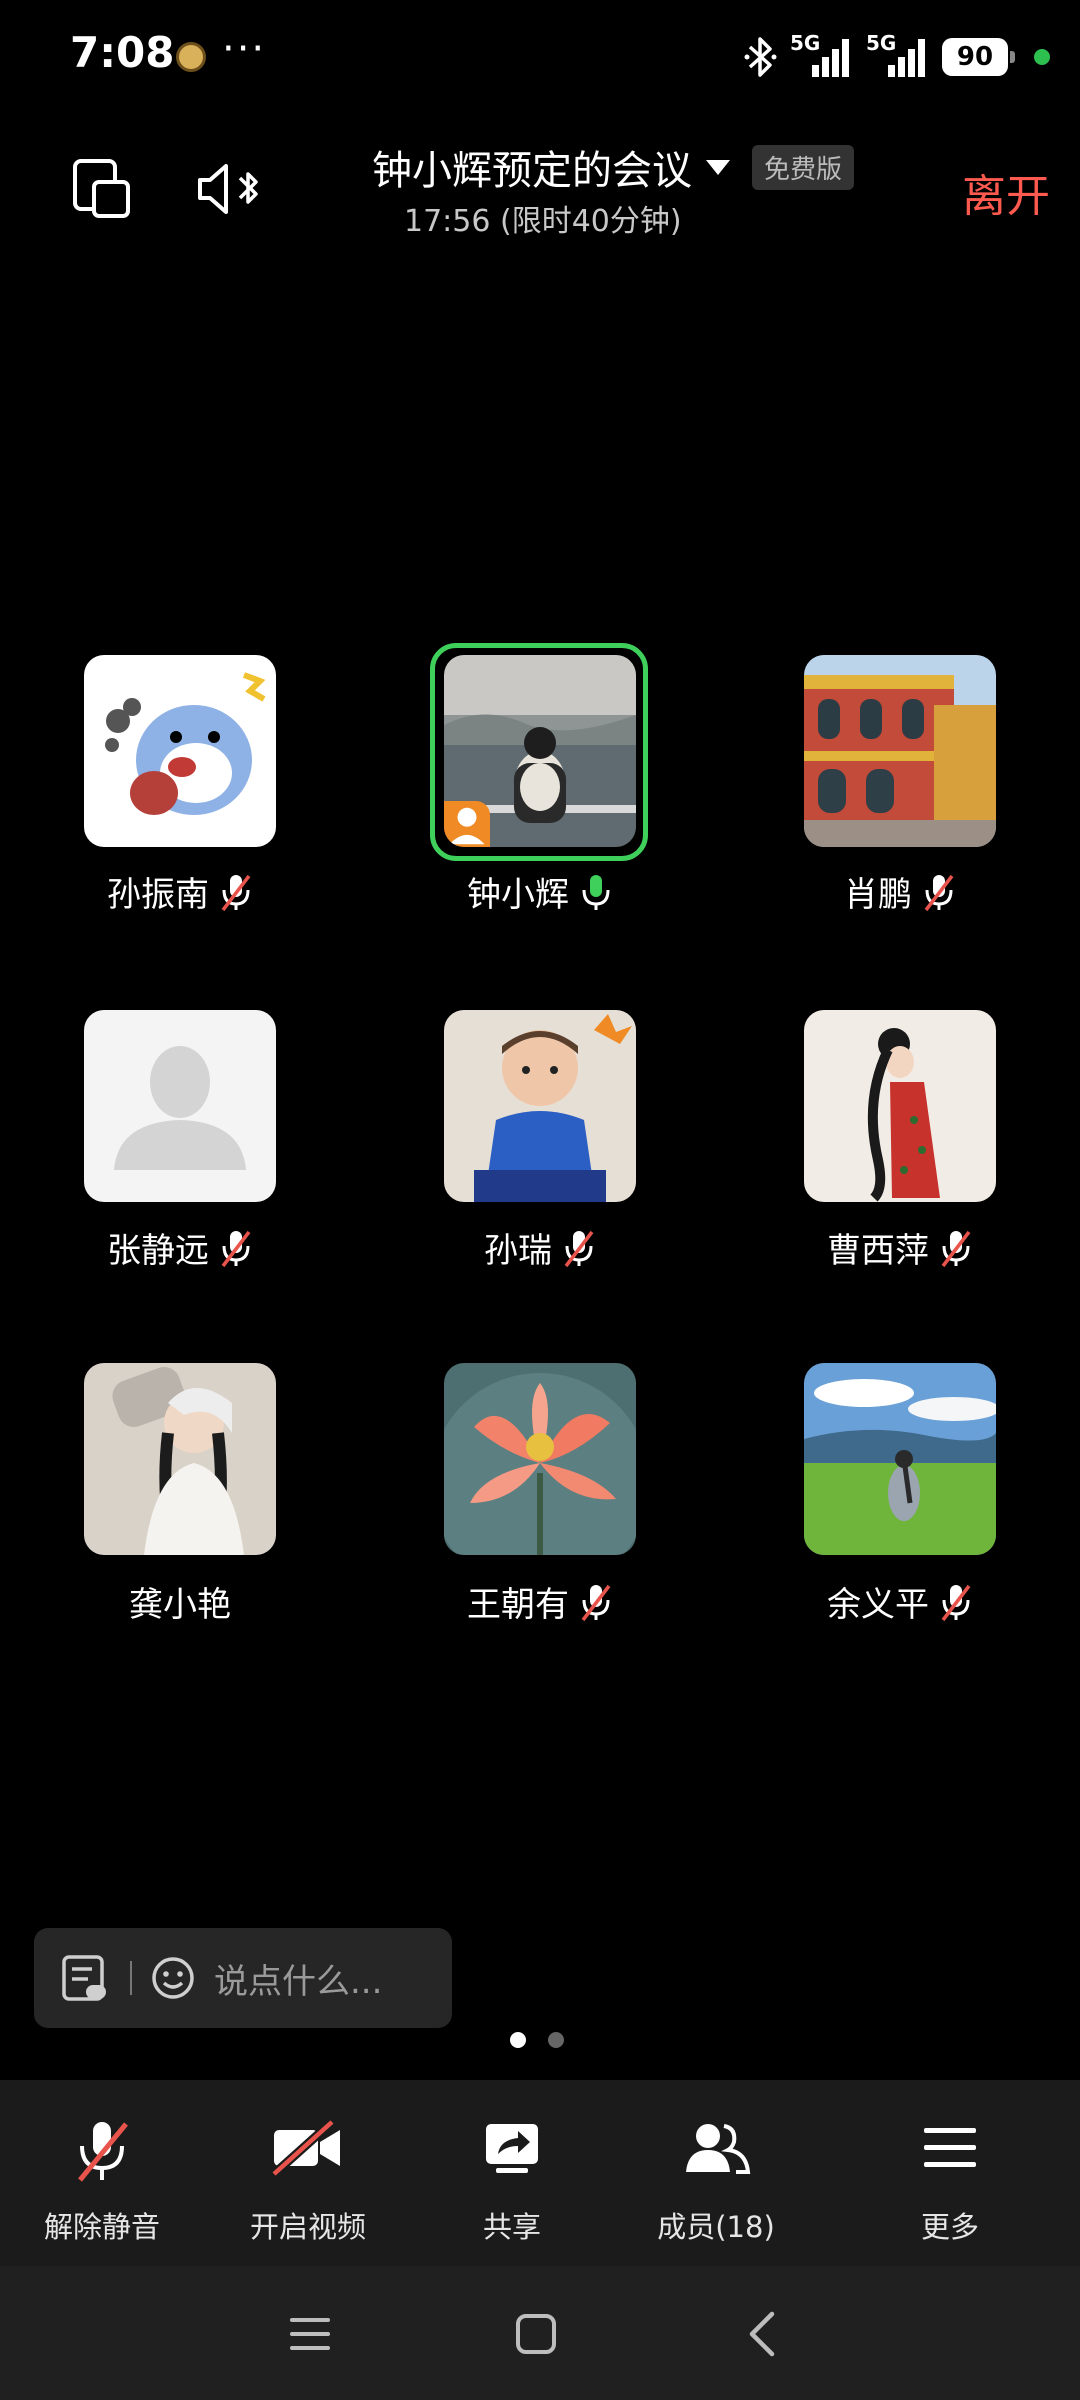  I want to click on edition-badge: 免费版, so click(803, 167).